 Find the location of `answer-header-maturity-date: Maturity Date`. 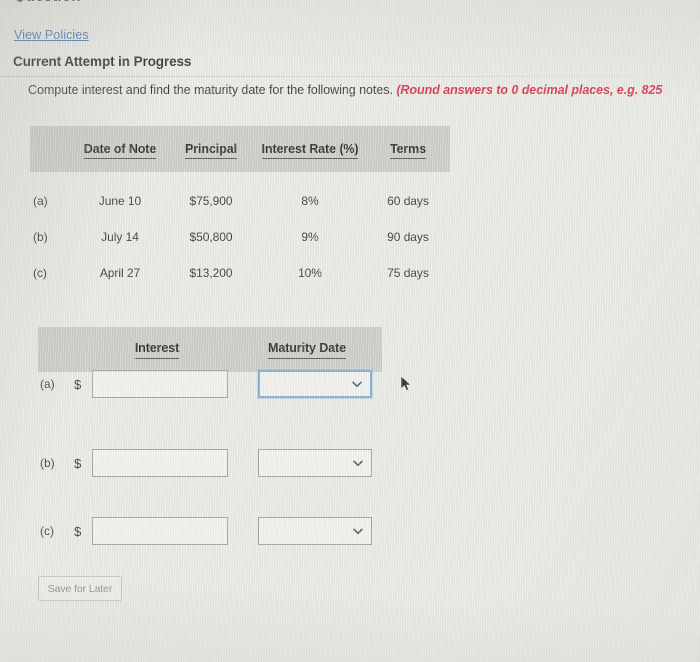

answer-header-maturity-date: Maturity Date is located at coordinates (307, 350).